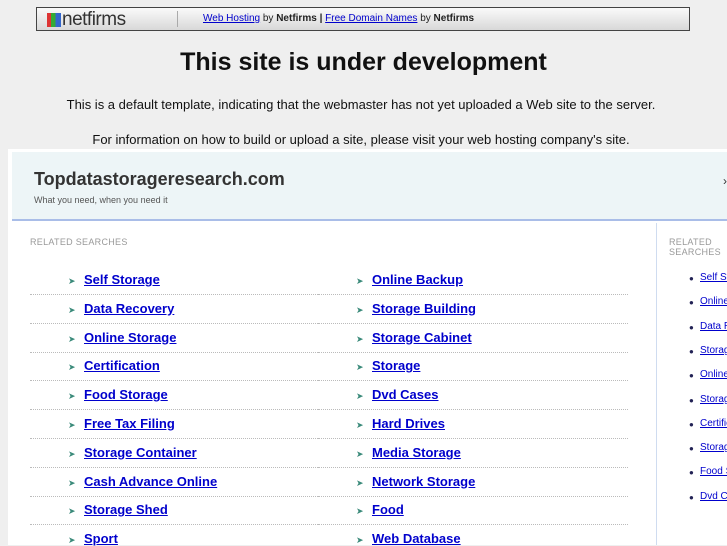  What do you see at coordinates (405, 394) in the screenshot?
I see `related-search-link: Dvd Cases` at bounding box center [405, 394].